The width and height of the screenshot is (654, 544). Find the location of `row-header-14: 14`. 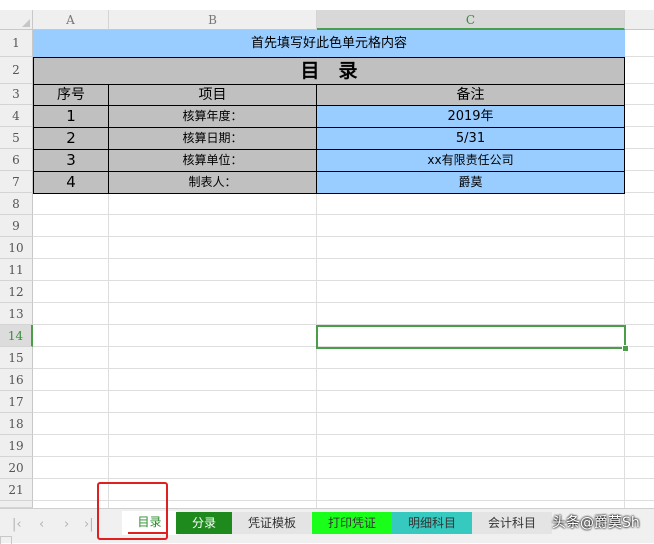

row-header-14: 14 is located at coordinates (16, 336).